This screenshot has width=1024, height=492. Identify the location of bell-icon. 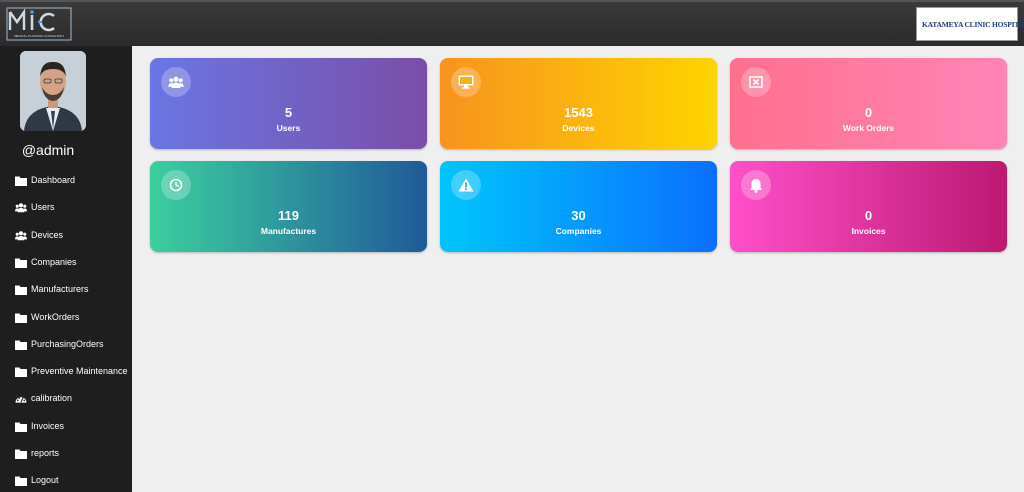
(756, 185).